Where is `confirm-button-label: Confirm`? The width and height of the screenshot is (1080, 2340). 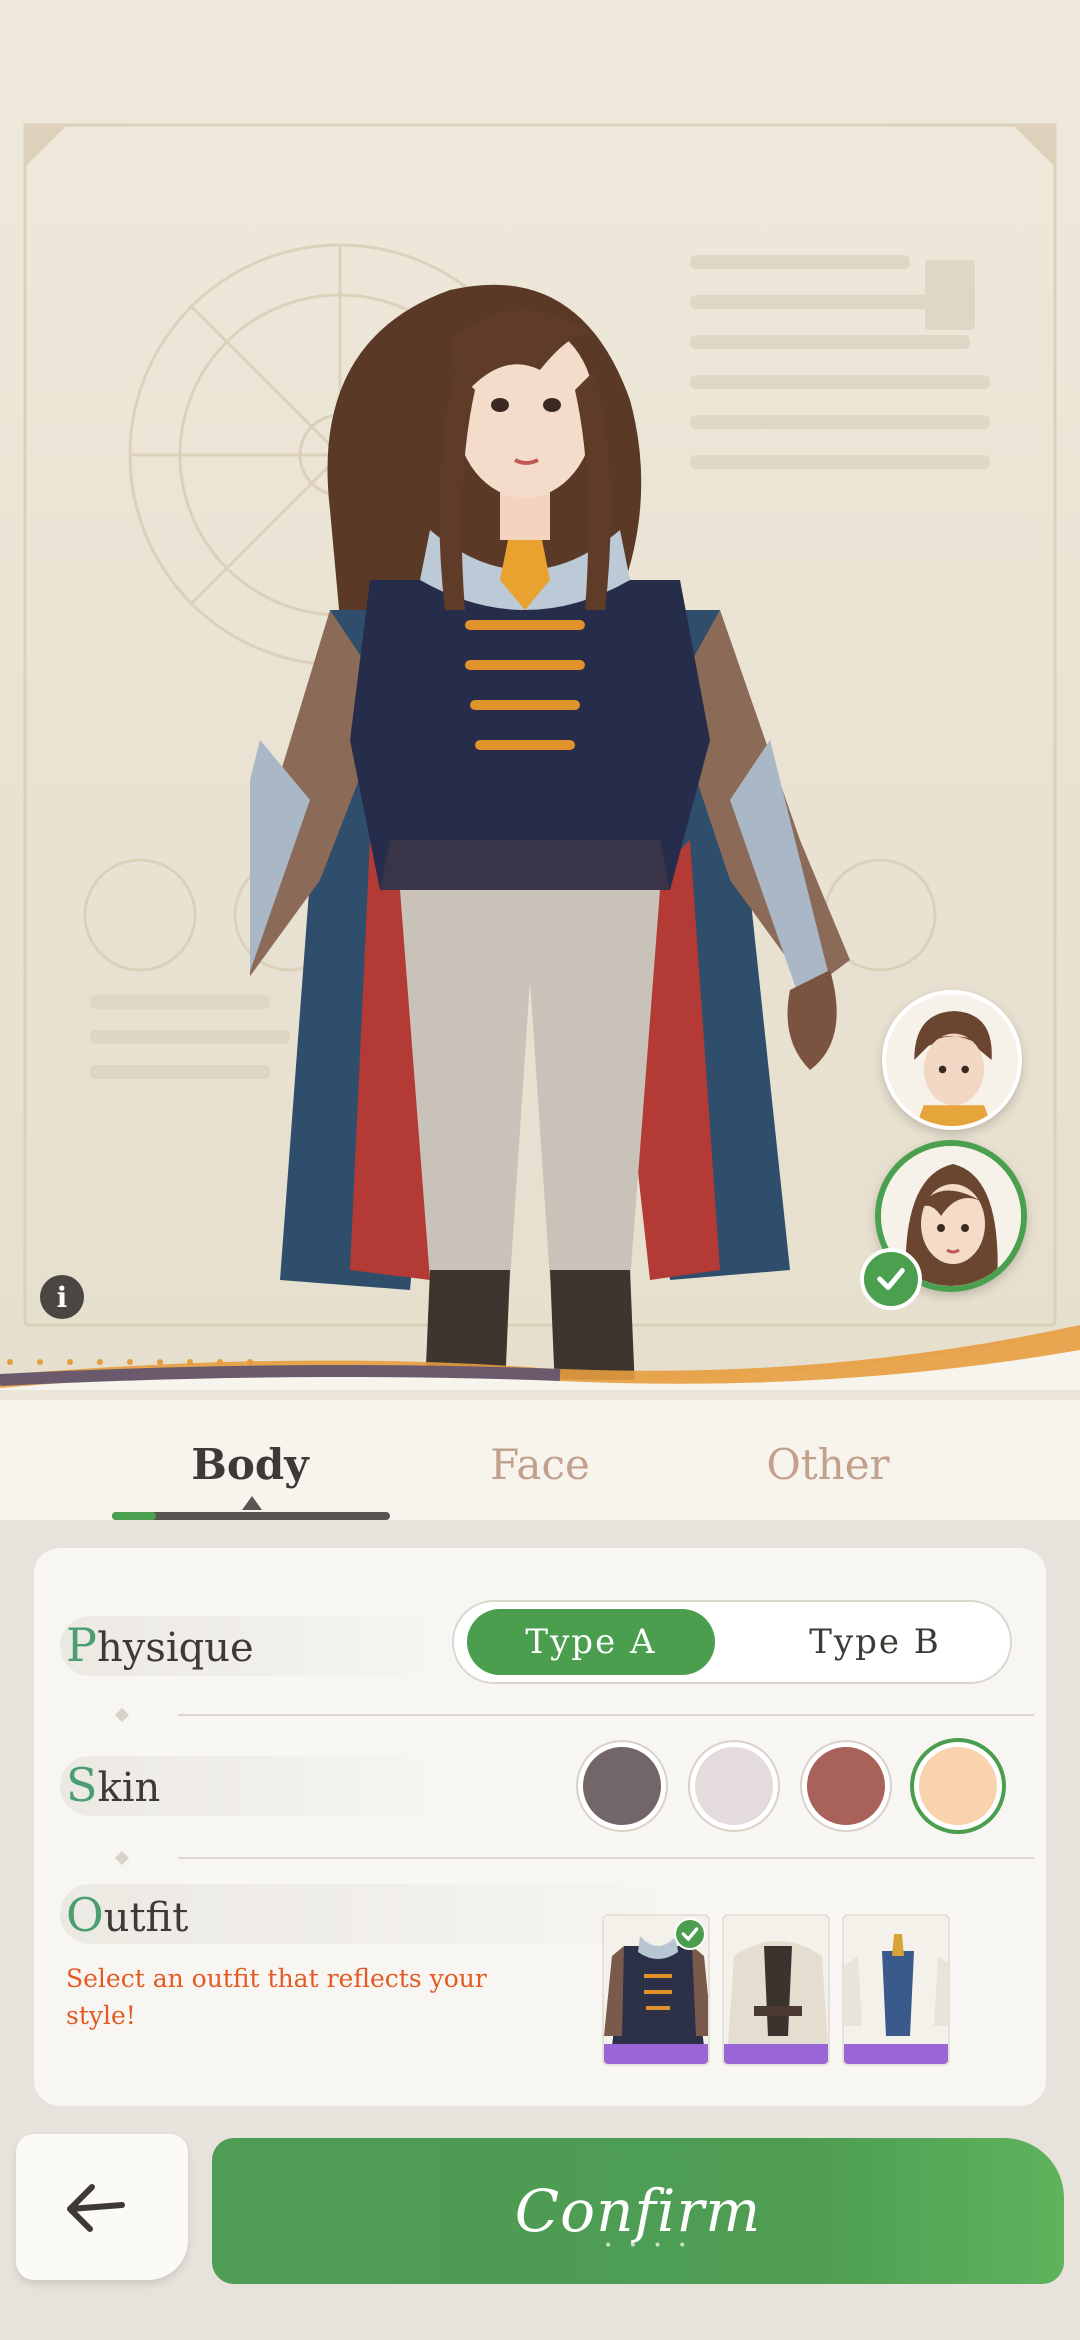
confirm-button-label: Confirm is located at coordinates (638, 2211).